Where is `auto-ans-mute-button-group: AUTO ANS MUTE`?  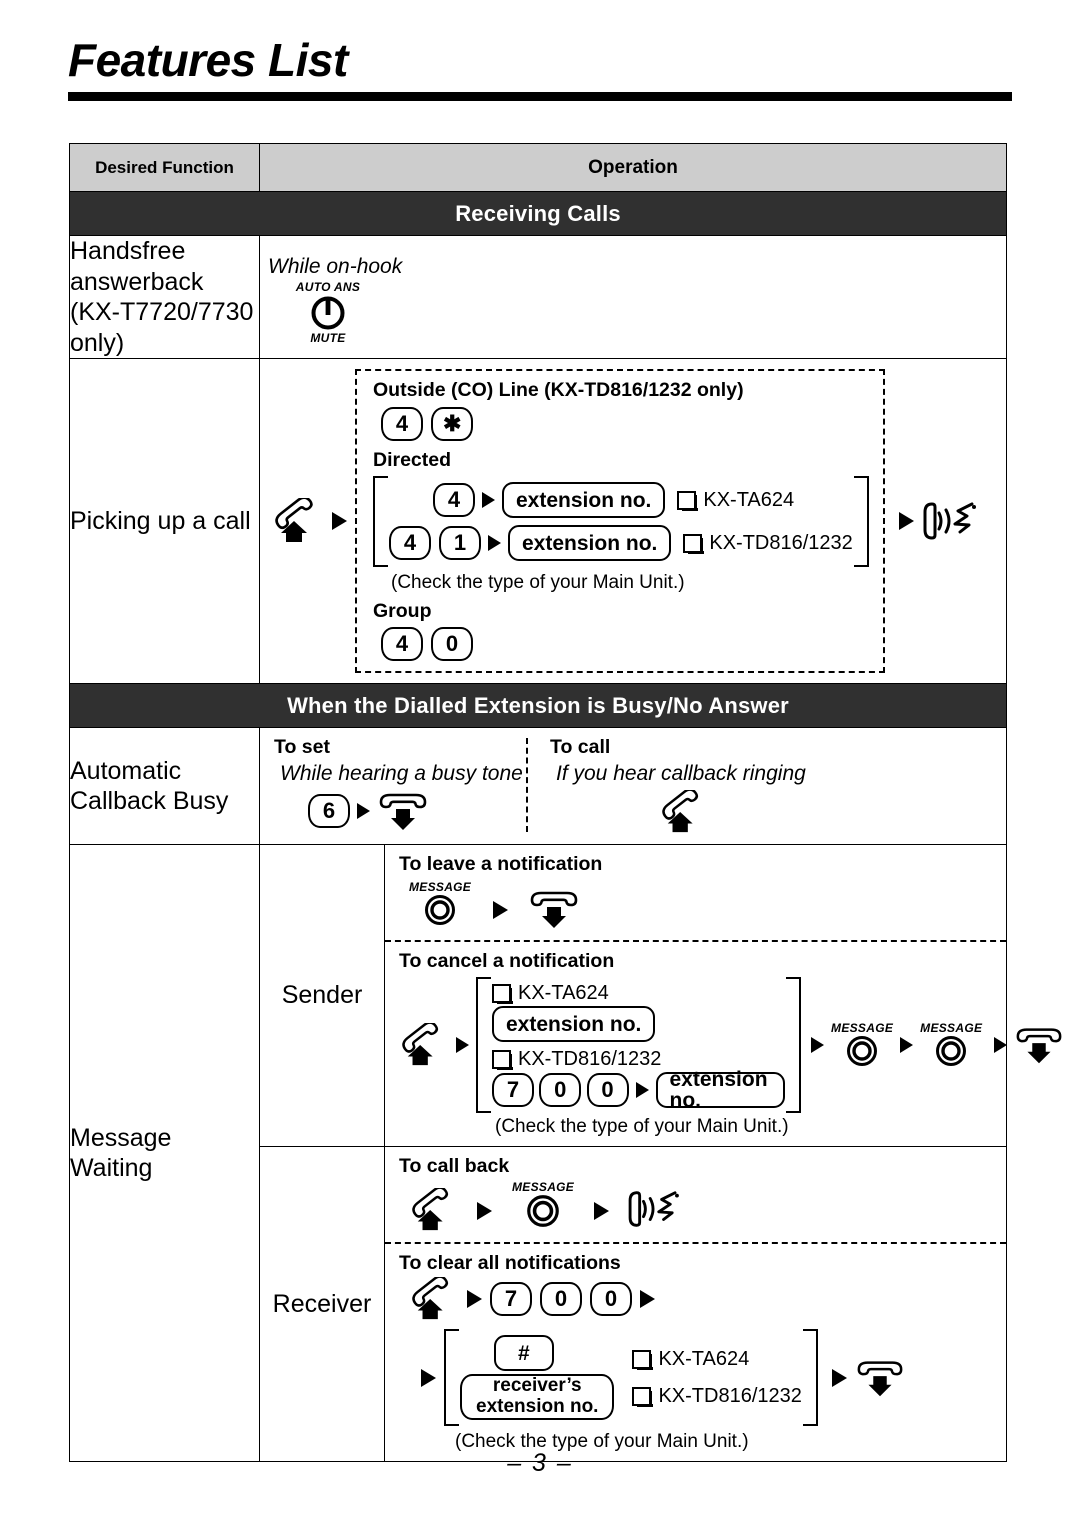 auto-ans-mute-button-group: AUTO ANS MUTE is located at coordinates (328, 312).